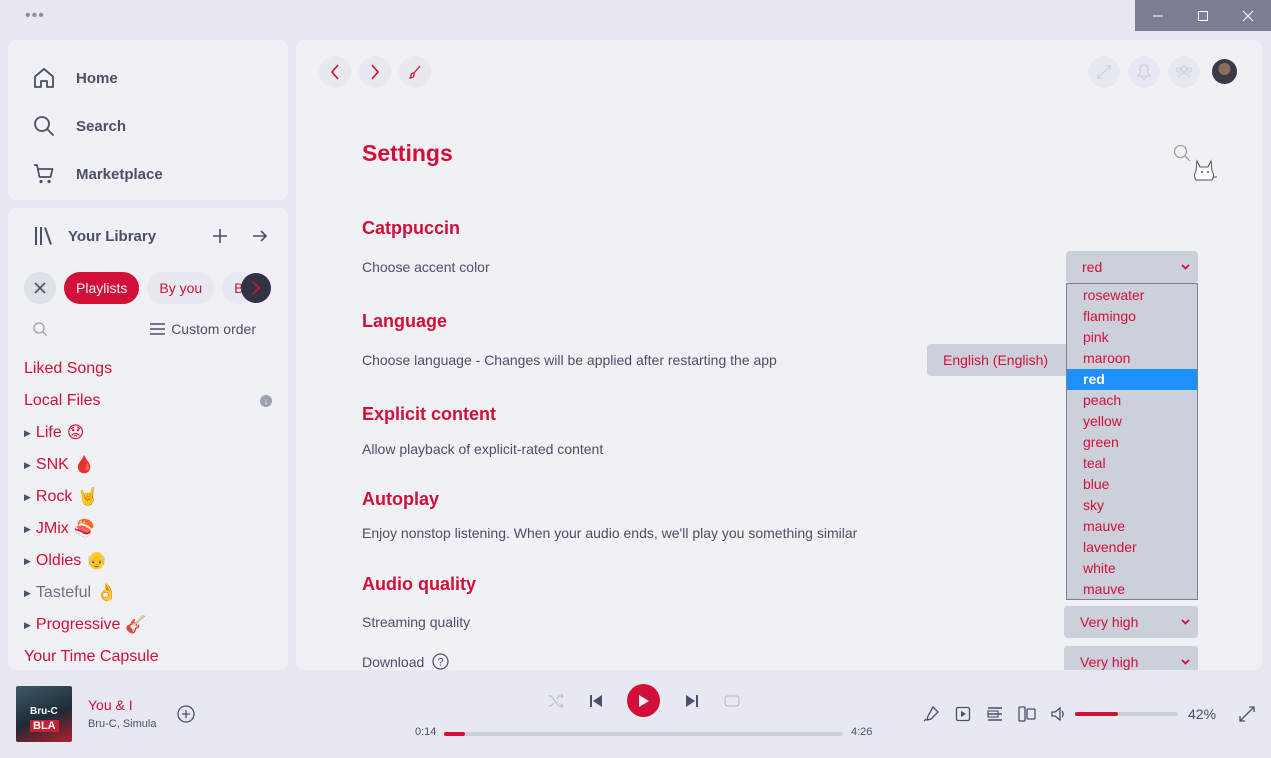 Image resolution: width=1271 pixels, height=758 pixels. Describe the element at coordinates (1131, 658) in the screenshot. I see `download-quality-select: Very high` at that location.